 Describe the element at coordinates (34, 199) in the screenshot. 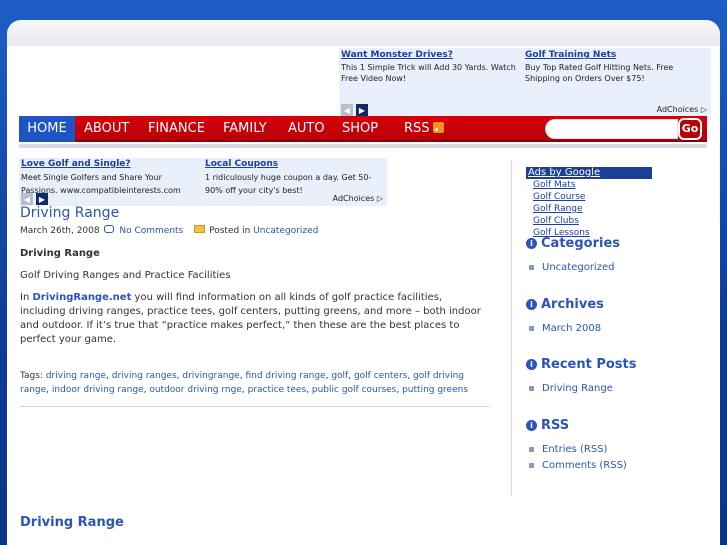

I see `inline-ad-nav: ◀ ▶` at that location.